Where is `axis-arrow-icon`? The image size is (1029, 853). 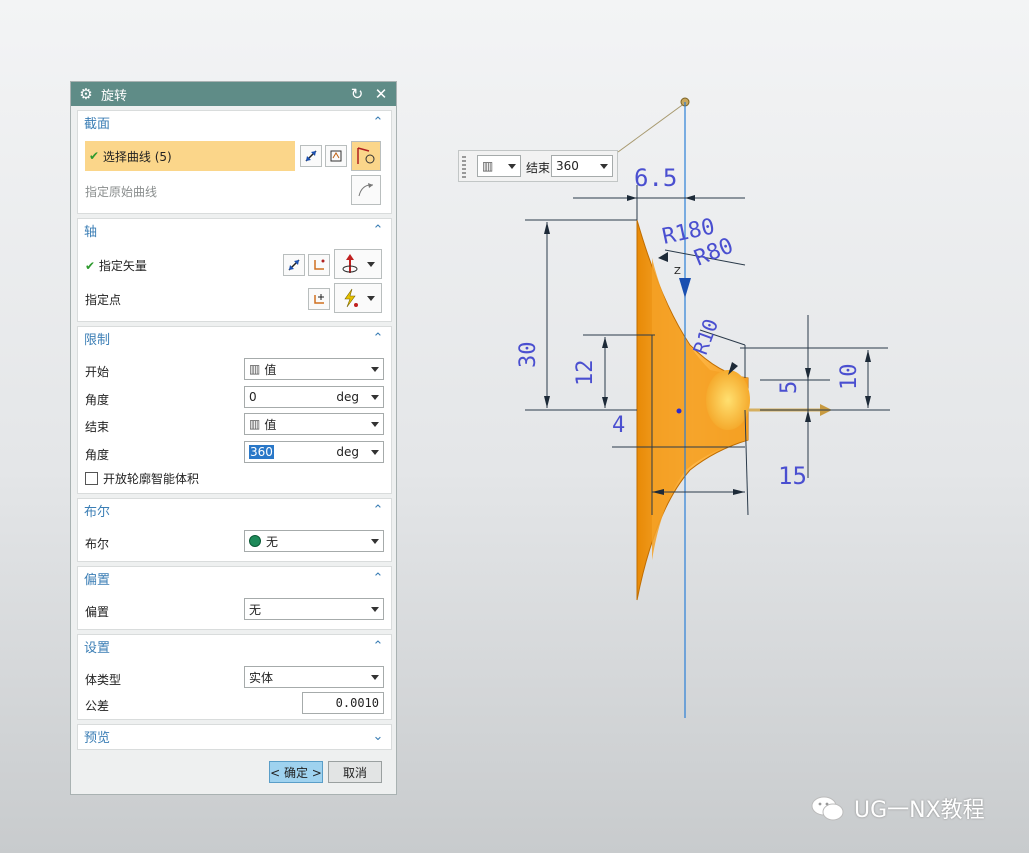 axis-arrow-icon is located at coordinates (685, 288).